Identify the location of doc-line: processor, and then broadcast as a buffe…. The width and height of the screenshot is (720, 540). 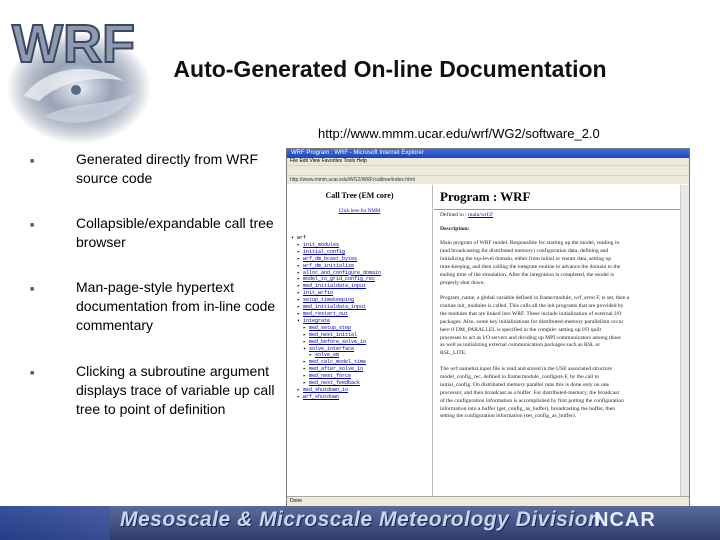
(530, 392).